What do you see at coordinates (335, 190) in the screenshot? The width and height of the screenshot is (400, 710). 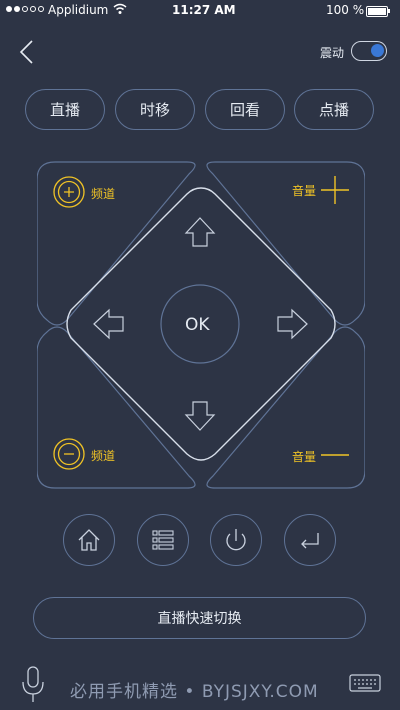 I see `volume-plus-icon` at bounding box center [335, 190].